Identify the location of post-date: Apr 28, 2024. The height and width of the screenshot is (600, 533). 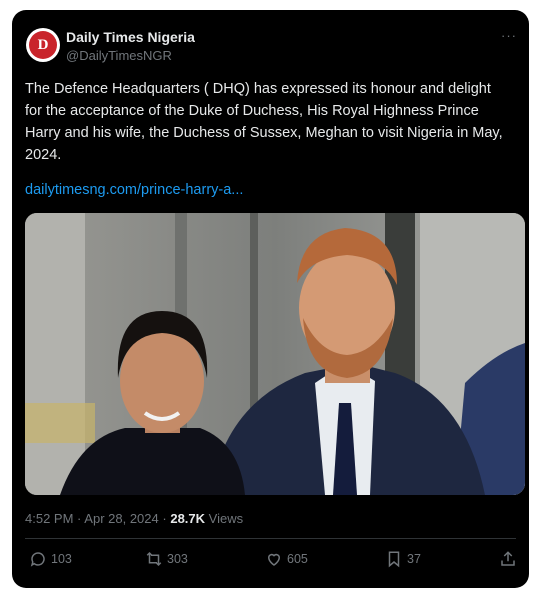
(121, 518).